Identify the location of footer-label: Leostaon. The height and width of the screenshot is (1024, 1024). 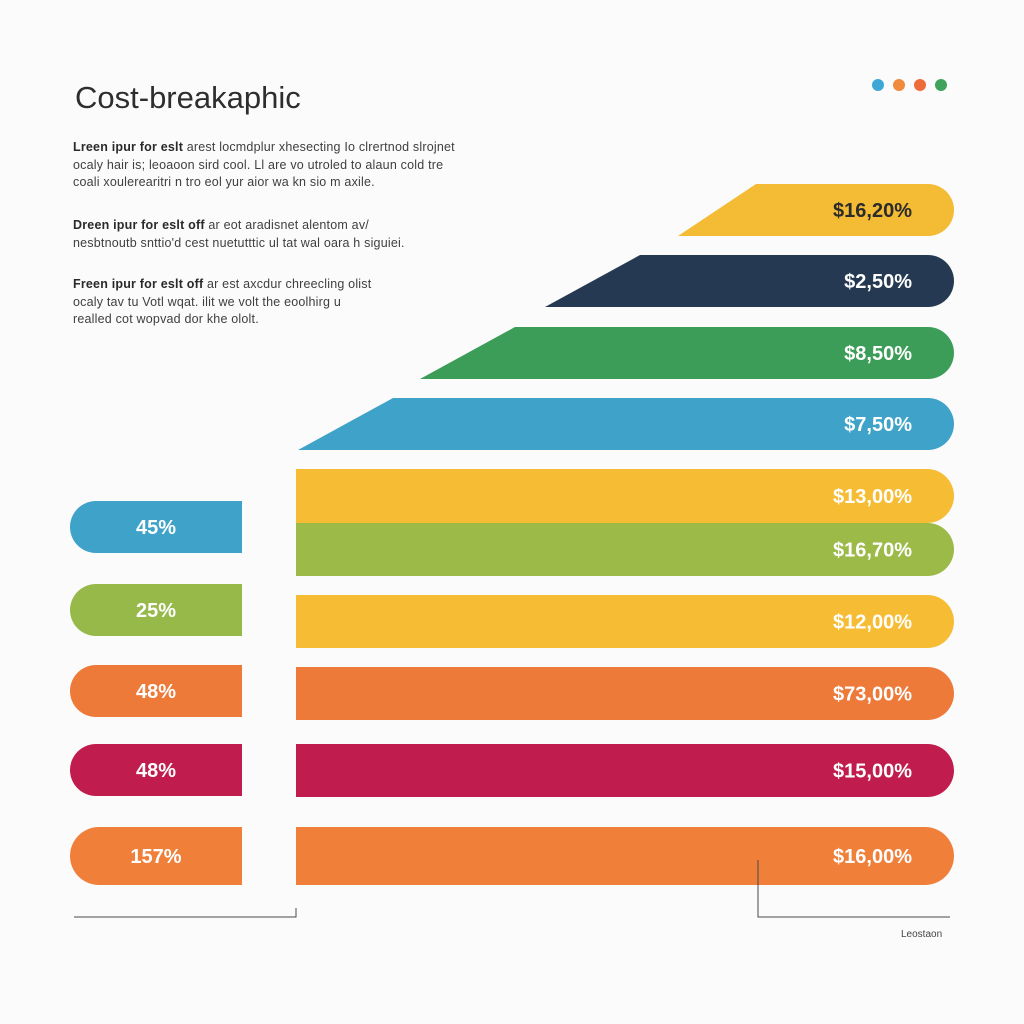
(922, 934).